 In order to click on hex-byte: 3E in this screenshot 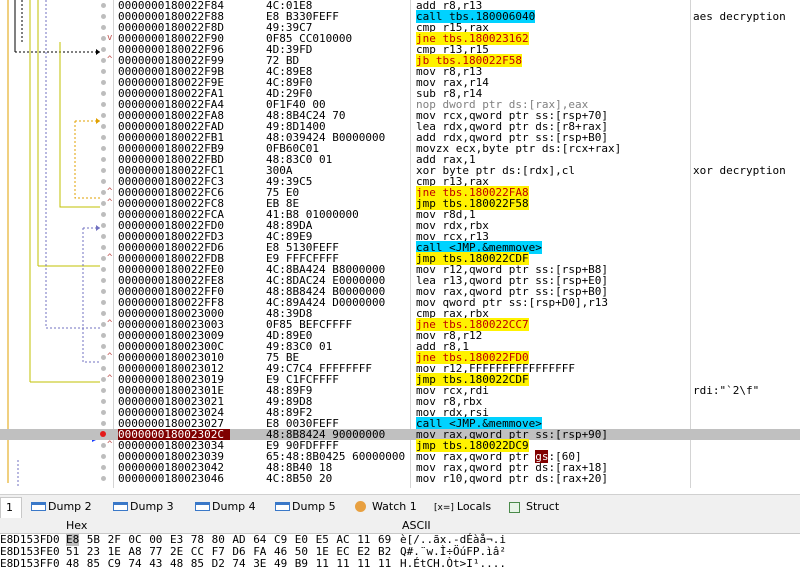, I will do `click(259, 564)`.